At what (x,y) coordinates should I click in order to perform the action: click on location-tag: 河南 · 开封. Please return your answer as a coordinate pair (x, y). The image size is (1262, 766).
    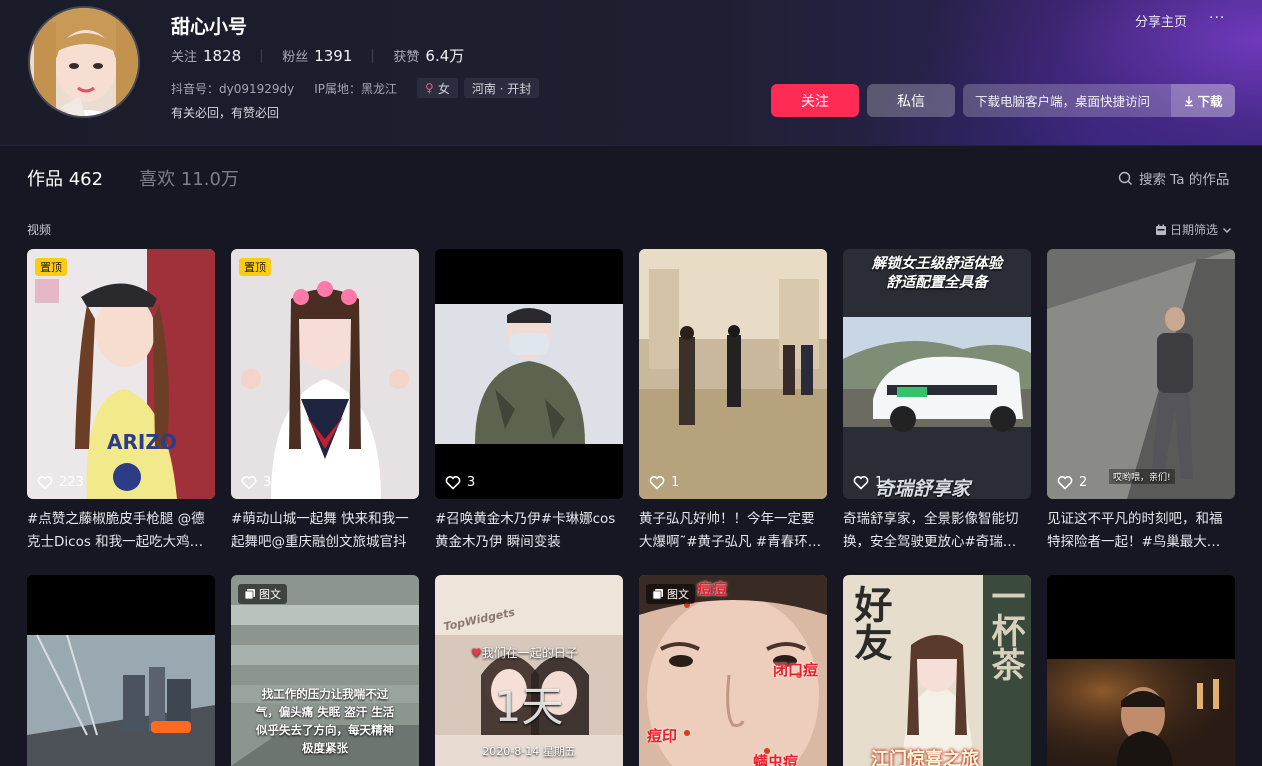
    Looking at the image, I should click on (501, 88).